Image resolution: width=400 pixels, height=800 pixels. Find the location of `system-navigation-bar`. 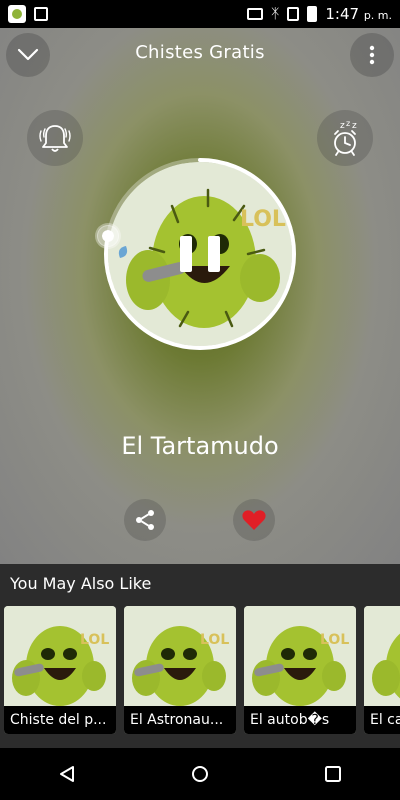

system-navigation-bar is located at coordinates (200, 774).